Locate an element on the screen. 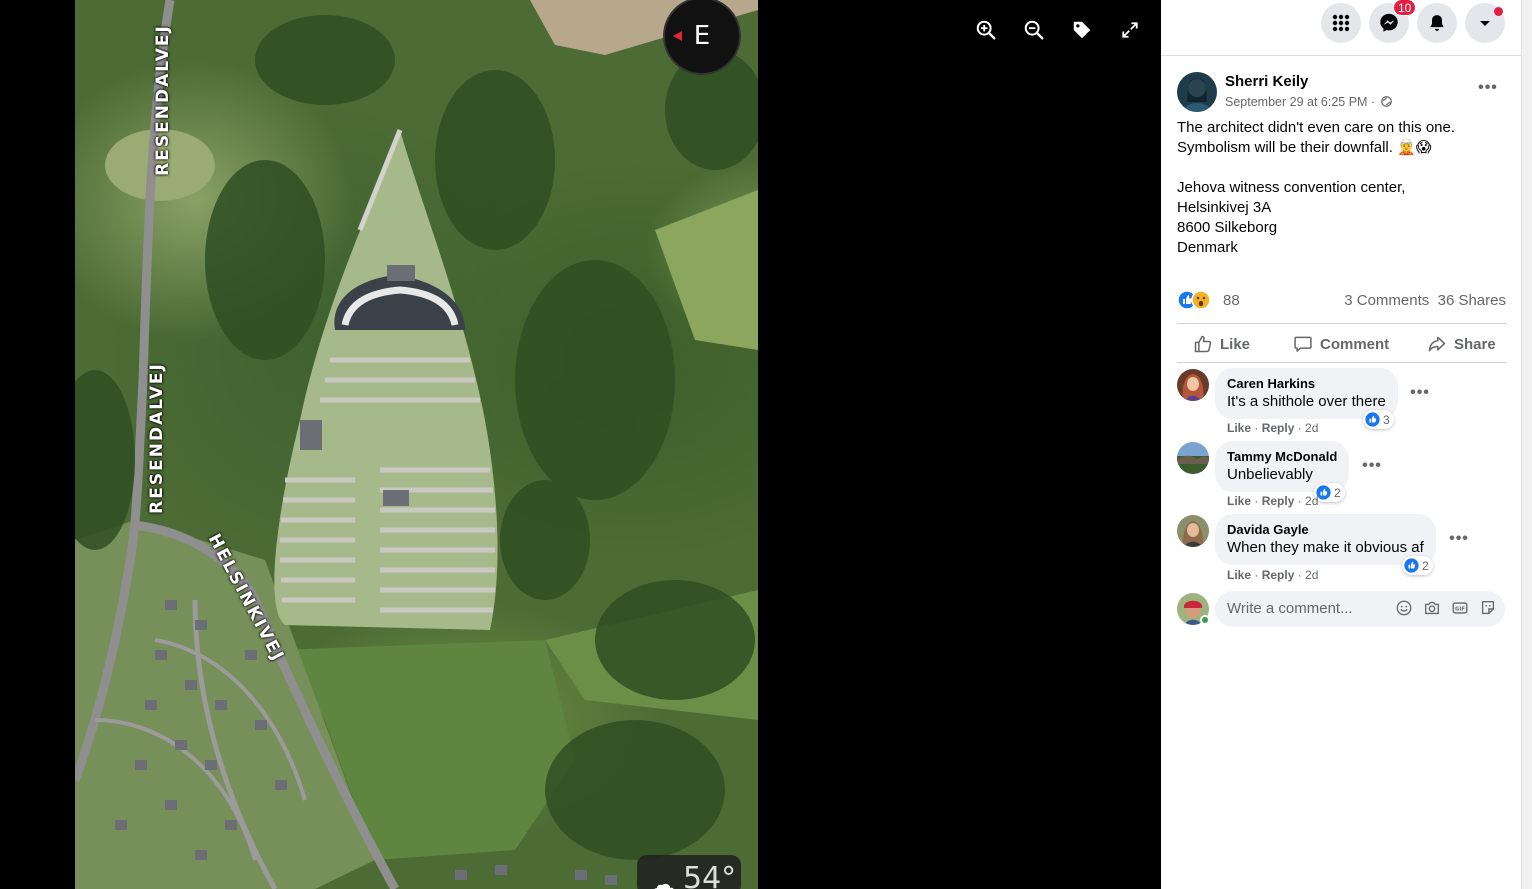  zoom-in-icon is located at coordinates (986, 30).